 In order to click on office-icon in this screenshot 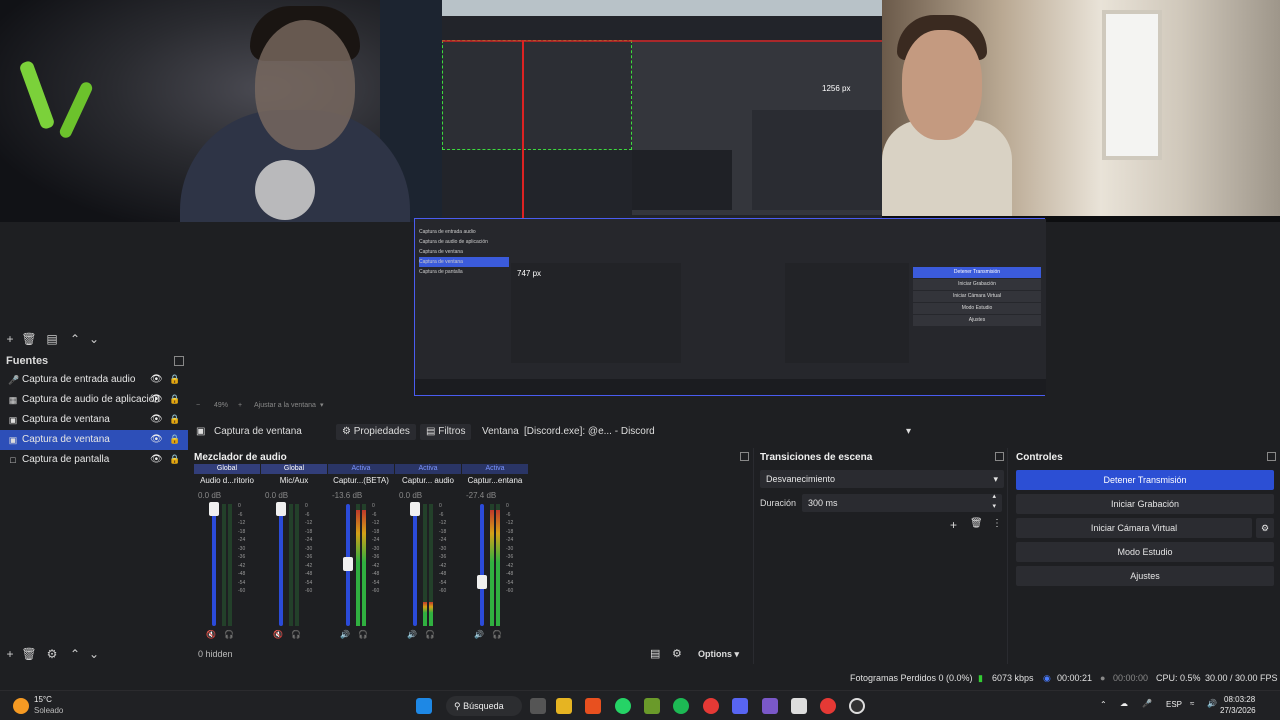, I will do `click(593, 706)`.